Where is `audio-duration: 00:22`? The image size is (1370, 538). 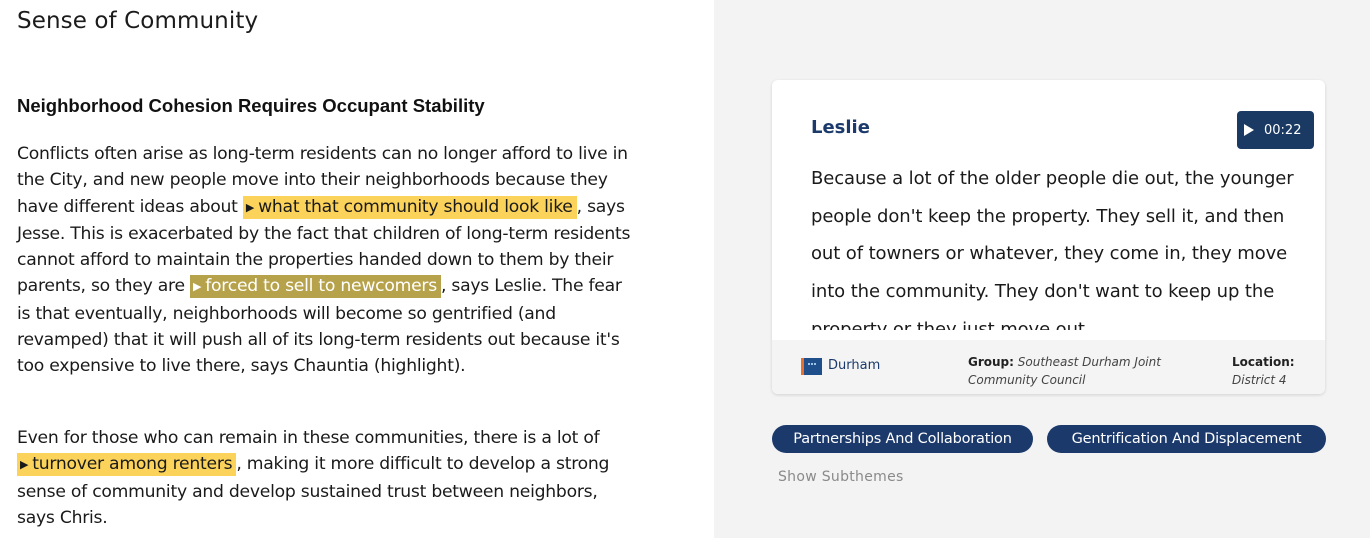 audio-duration: 00:22 is located at coordinates (1283, 130).